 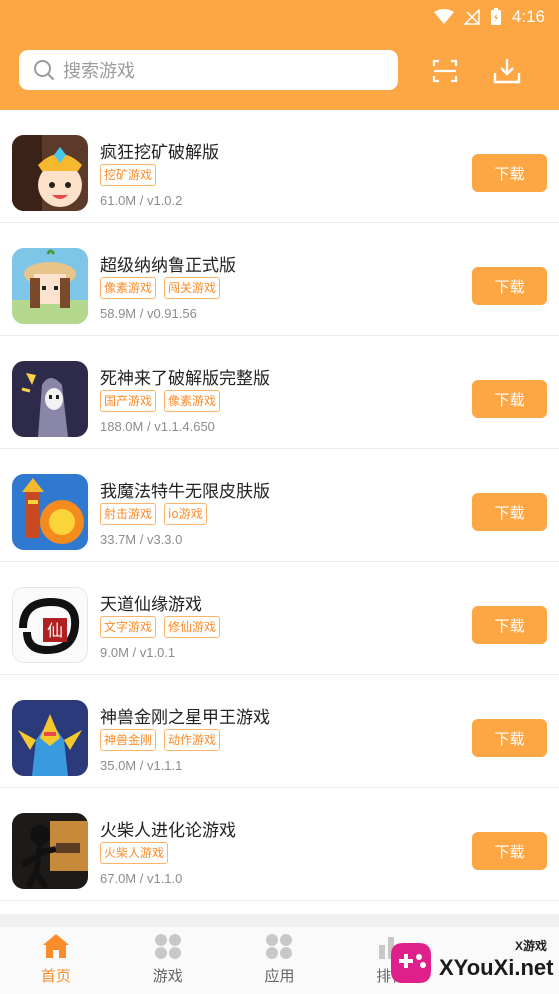 What do you see at coordinates (443, 16) in the screenshot?
I see `wifi-icon` at bounding box center [443, 16].